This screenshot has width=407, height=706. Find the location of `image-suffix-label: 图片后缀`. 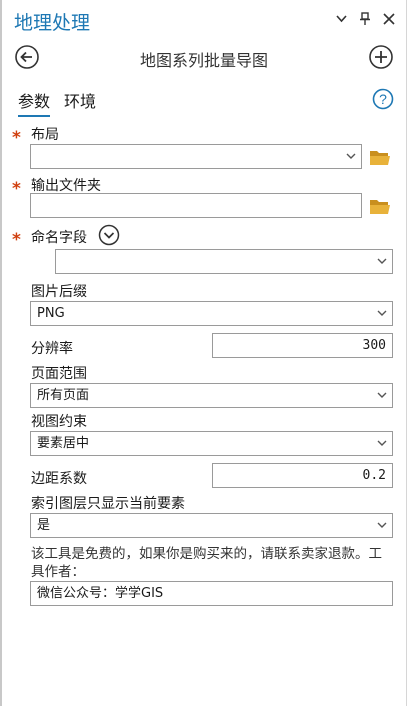

image-suffix-label: 图片后缀 is located at coordinates (59, 292).